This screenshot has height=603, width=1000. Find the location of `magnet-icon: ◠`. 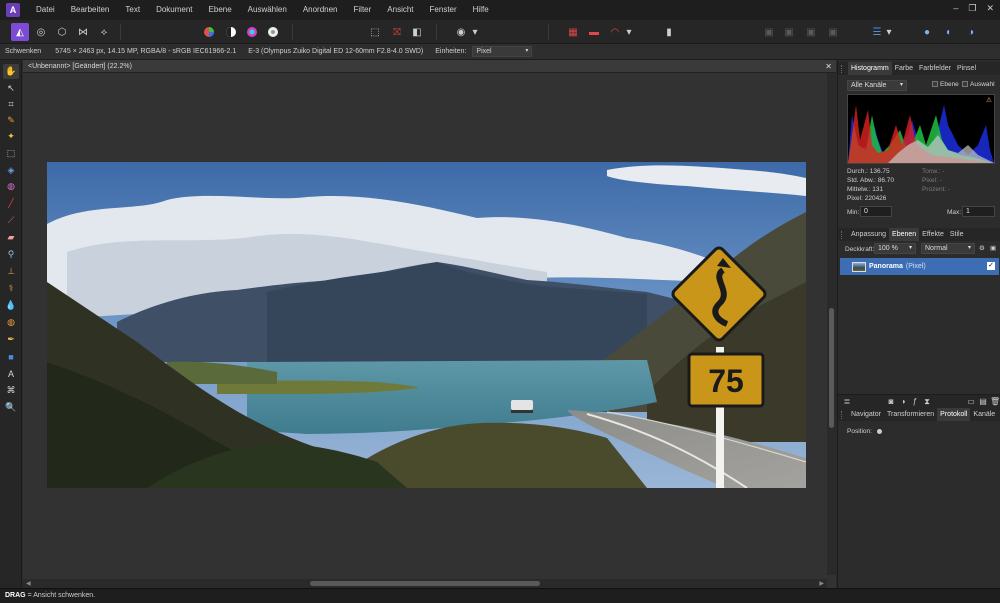

magnet-icon: ◠ is located at coordinates (615, 32).